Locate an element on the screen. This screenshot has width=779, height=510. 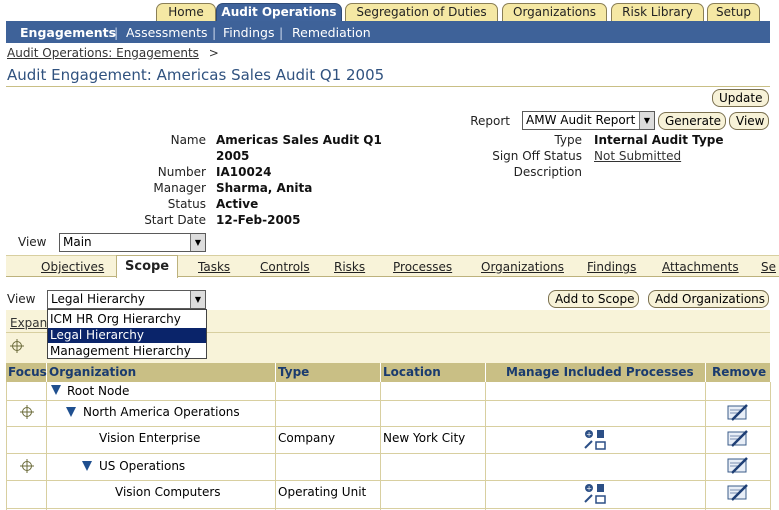
table-row-organization: Vision Enterprise is located at coordinates (150, 438).